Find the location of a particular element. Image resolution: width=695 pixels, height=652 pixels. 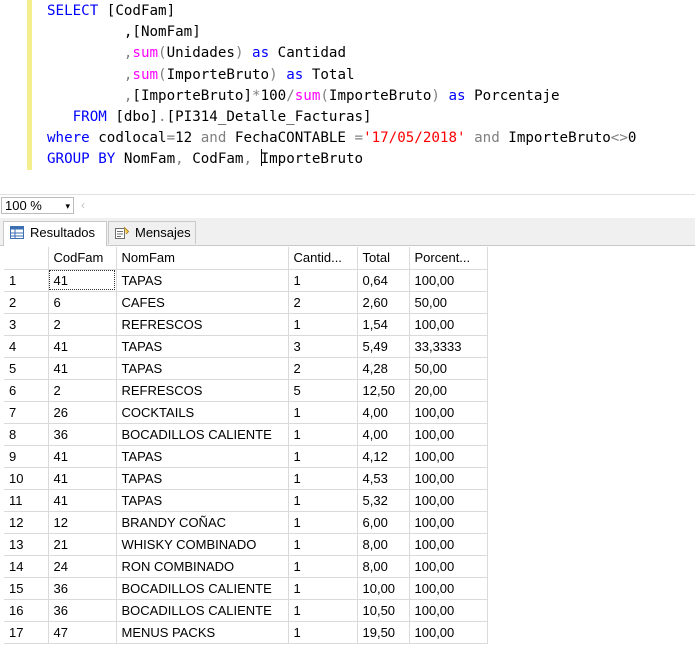

table-row: 11 41 TAPAS 1 5,32 100,00 is located at coordinates (246, 500).